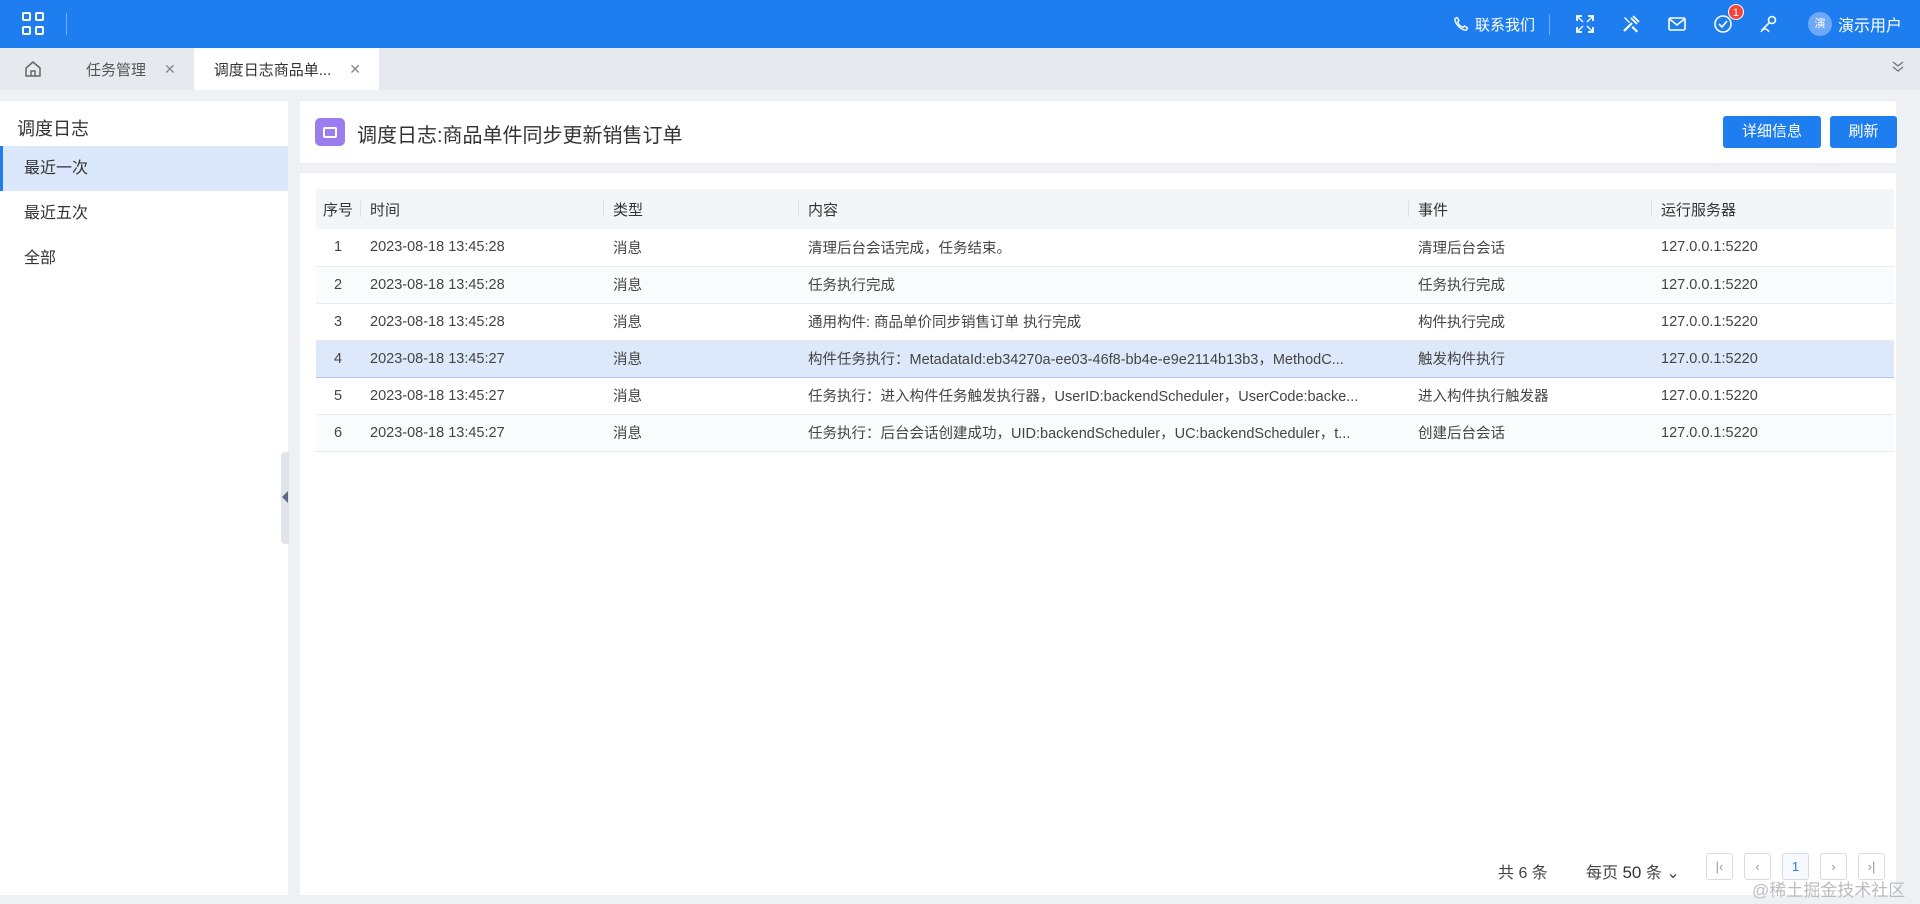 The height and width of the screenshot is (904, 1920). I want to click on sidebar-item-last-five: 最近五次, so click(144, 213).